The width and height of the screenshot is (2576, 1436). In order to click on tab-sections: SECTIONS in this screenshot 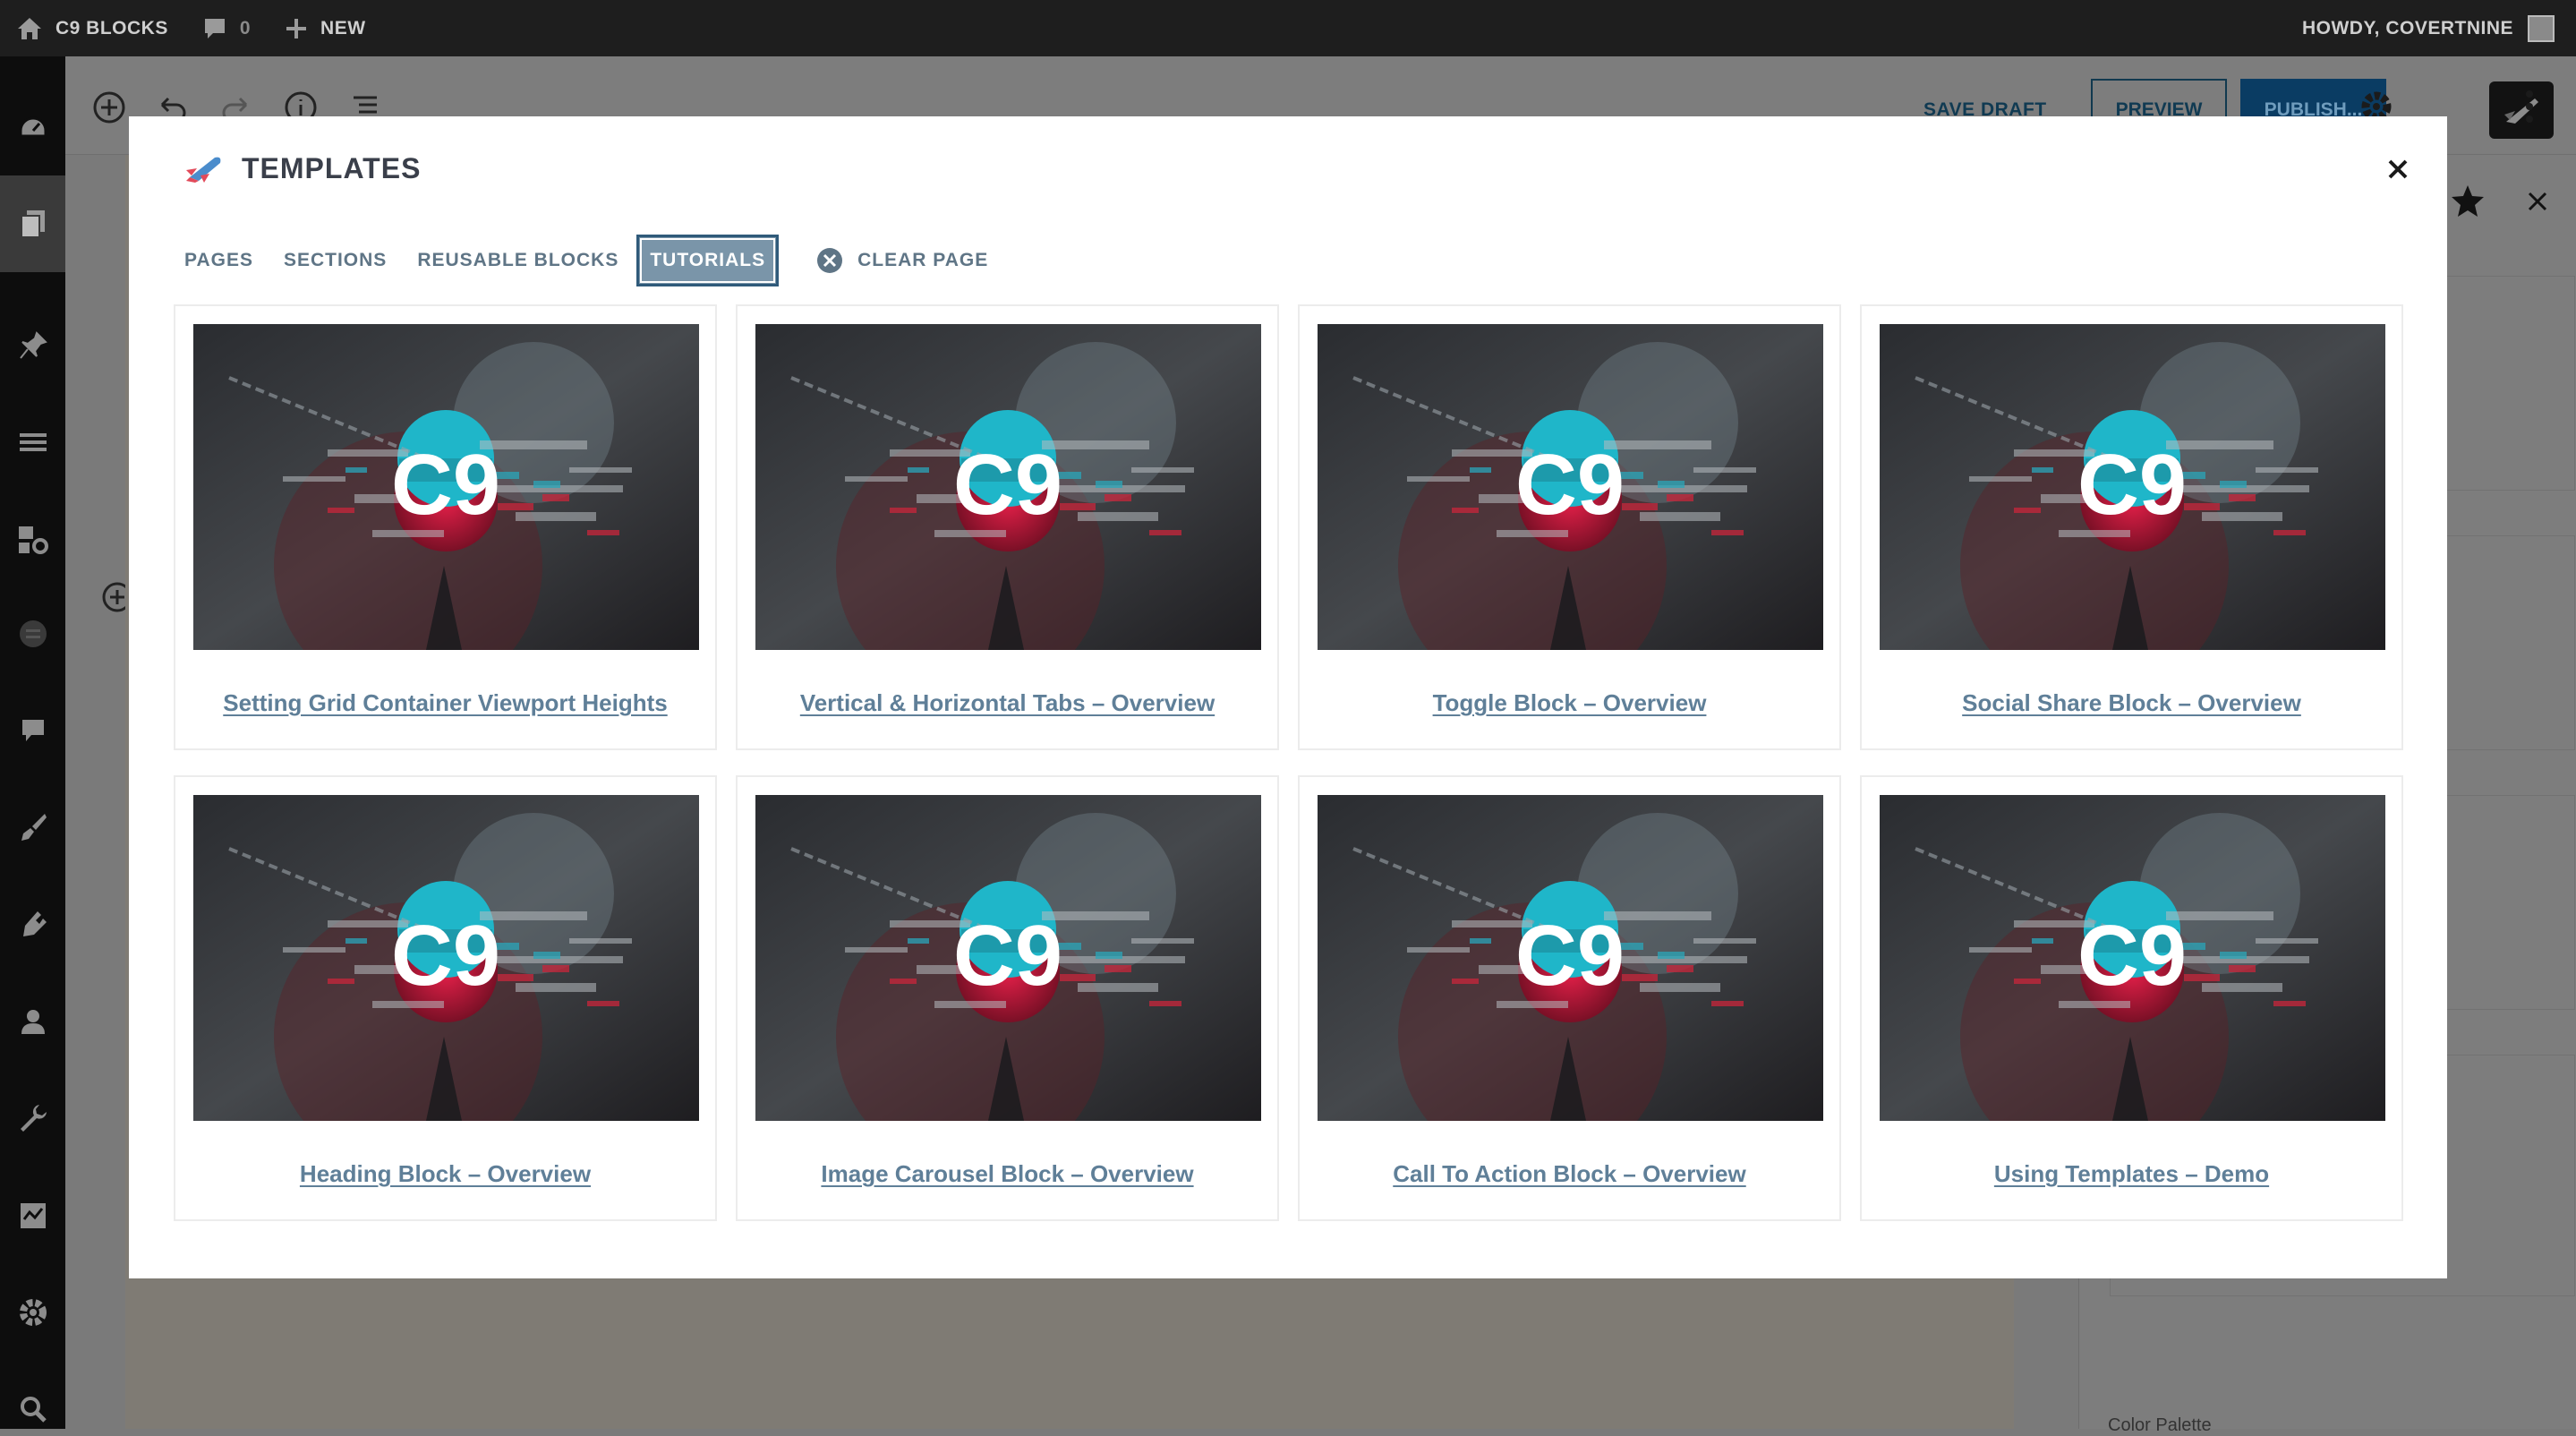, I will do `click(335, 260)`.